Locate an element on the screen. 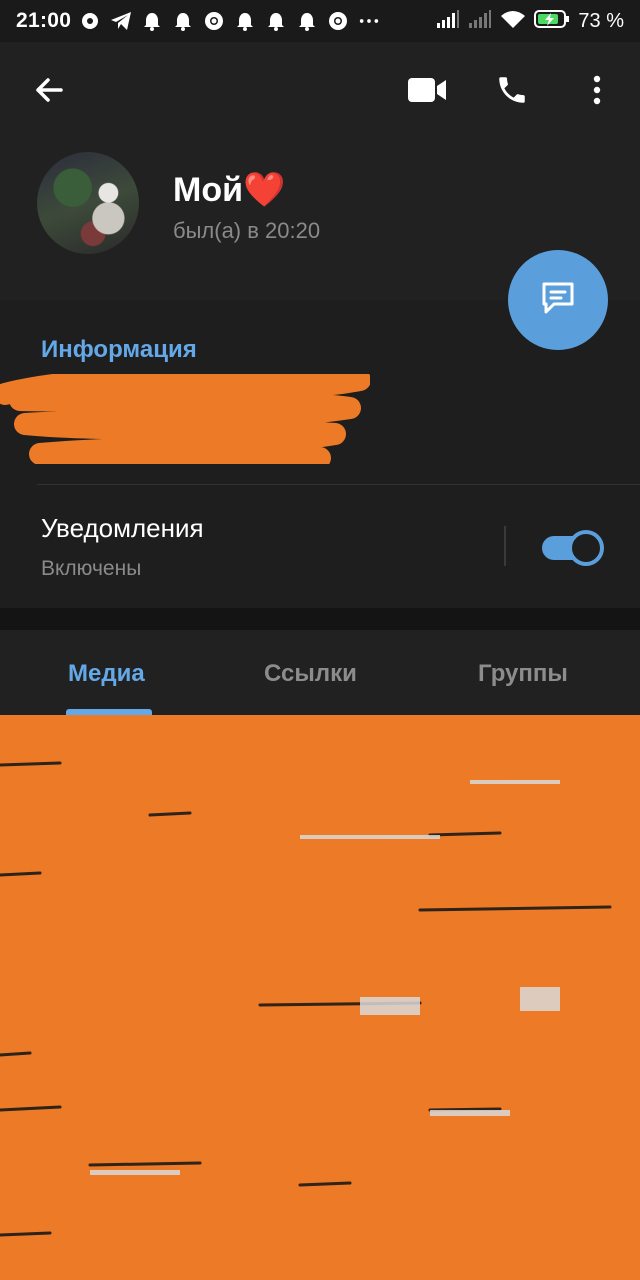 This screenshot has height=1280, width=640. more-menu-button is located at coordinates (597, 92).